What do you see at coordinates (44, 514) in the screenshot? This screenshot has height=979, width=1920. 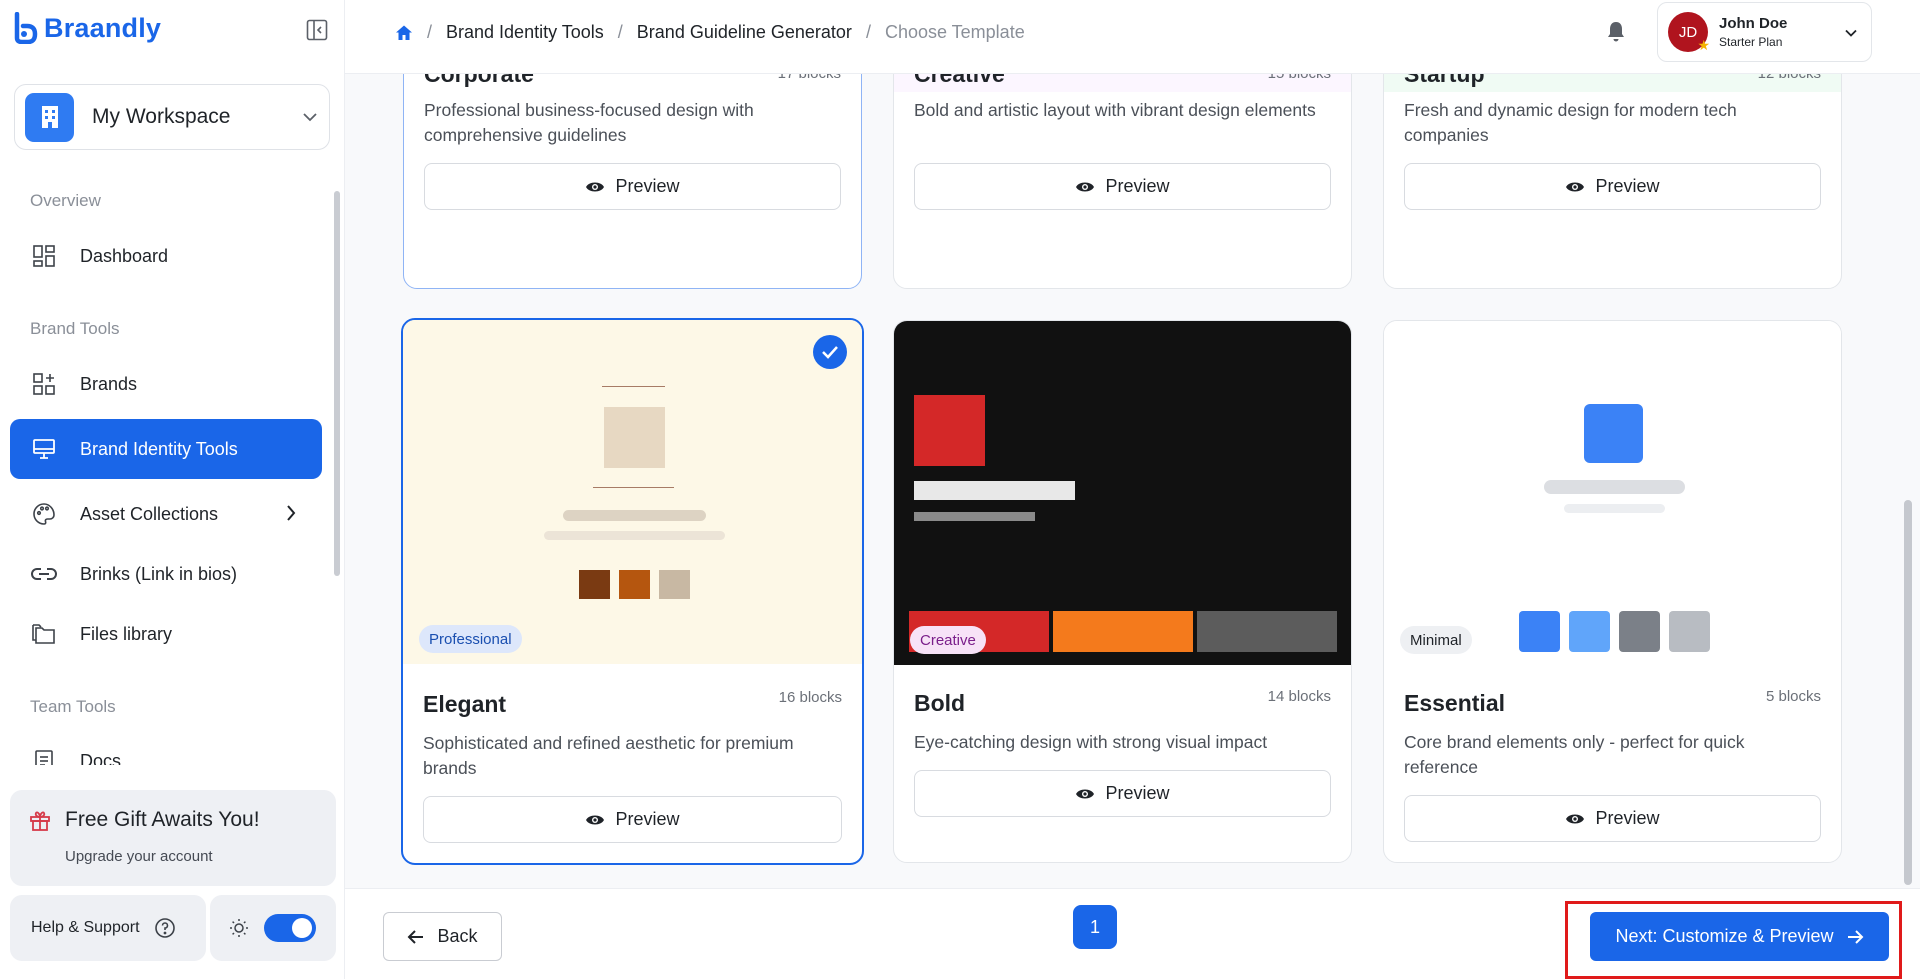 I see `palette-icon` at bounding box center [44, 514].